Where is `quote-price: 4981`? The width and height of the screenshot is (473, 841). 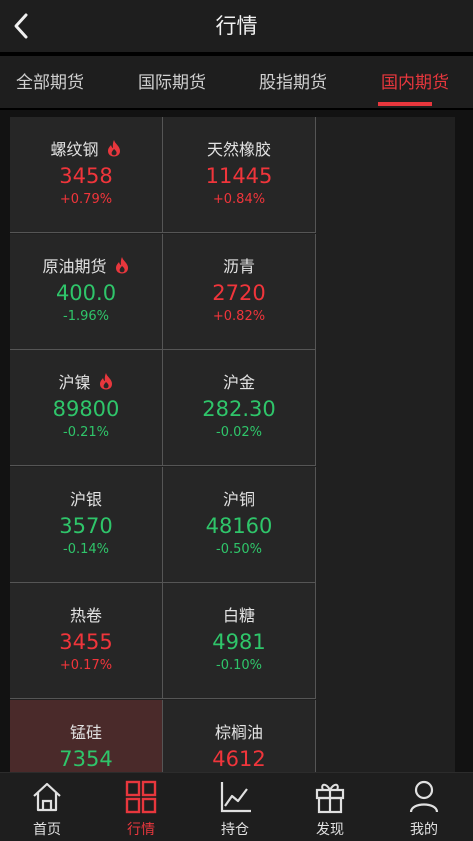 quote-price: 4981 is located at coordinates (239, 642).